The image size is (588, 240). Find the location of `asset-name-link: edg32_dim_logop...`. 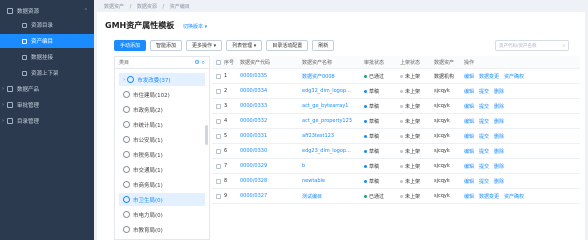

asset-name-link: edg32_dim_logop... is located at coordinates (333, 91).